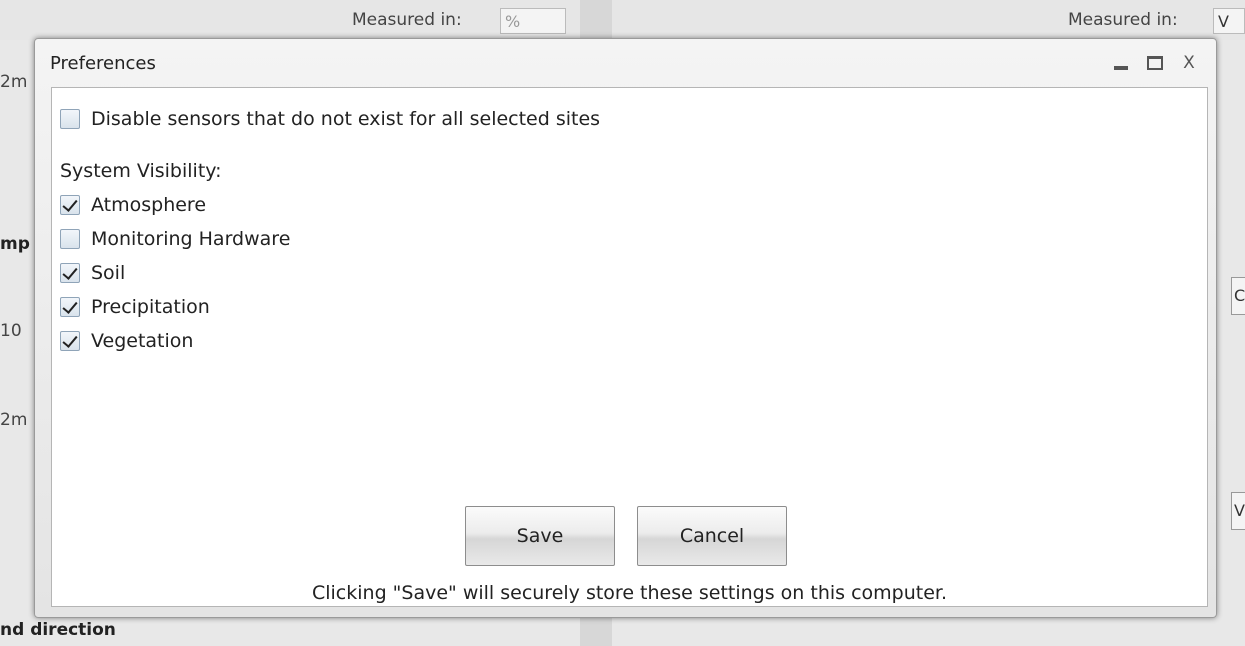  What do you see at coordinates (625, 64) in the screenshot?
I see `dialog-titlebar: Preferences X` at bounding box center [625, 64].